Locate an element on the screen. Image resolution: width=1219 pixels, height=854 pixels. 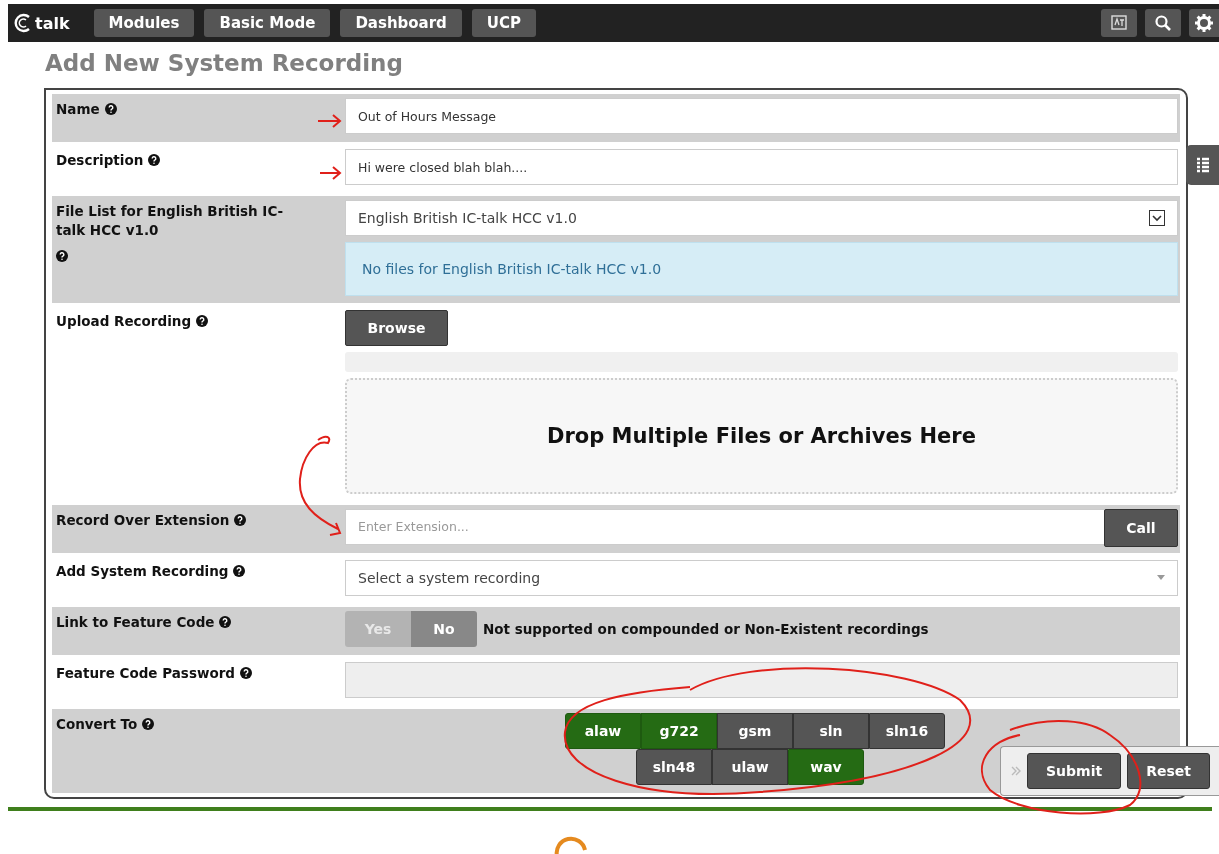
format-toggle: wav is located at coordinates (826, 766).